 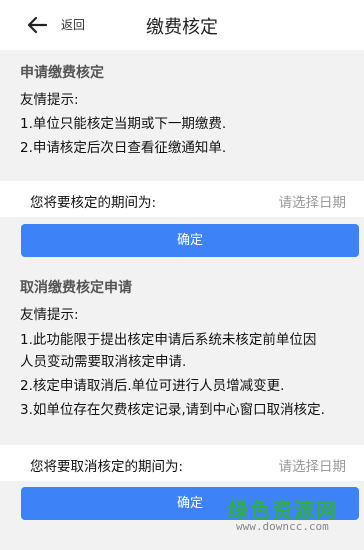 What do you see at coordinates (93, 203) in the screenshot?
I see `apply-period-label: 您将要核定的期间为:` at bounding box center [93, 203].